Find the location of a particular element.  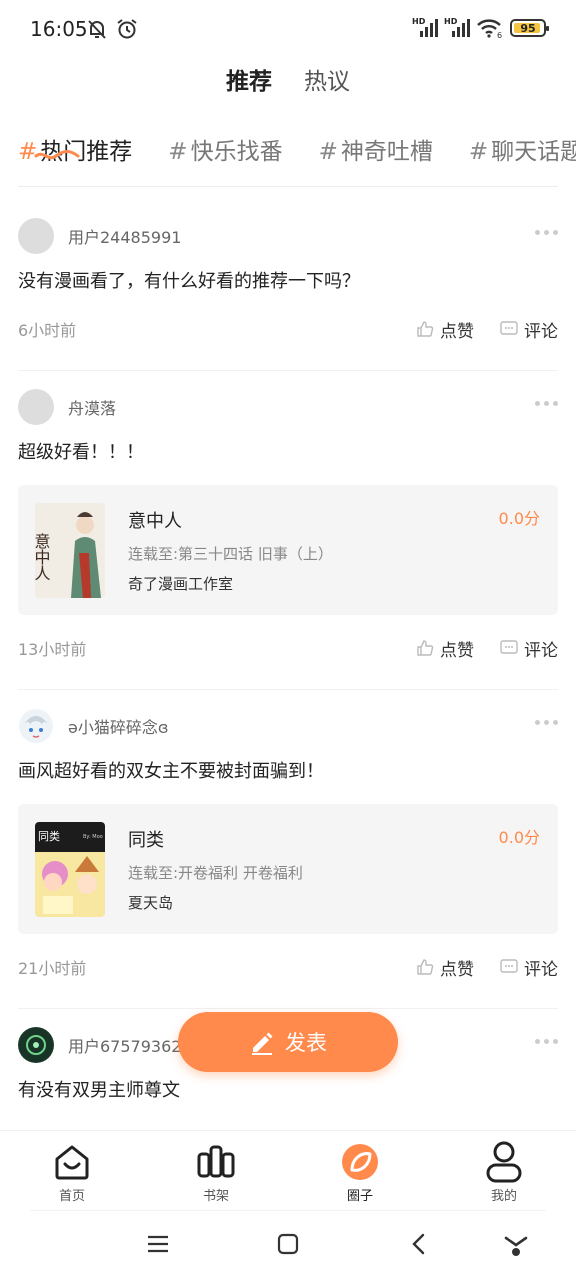

book-title: 意中人 is located at coordinates (155, 521).